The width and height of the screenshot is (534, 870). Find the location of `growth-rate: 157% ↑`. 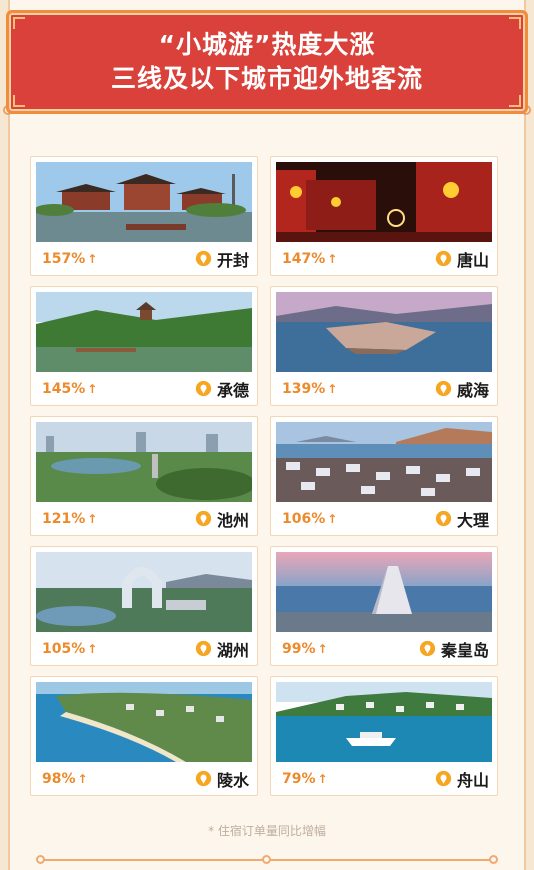

growth-rate: 157% ↑ is located at coordinates (70, 258).